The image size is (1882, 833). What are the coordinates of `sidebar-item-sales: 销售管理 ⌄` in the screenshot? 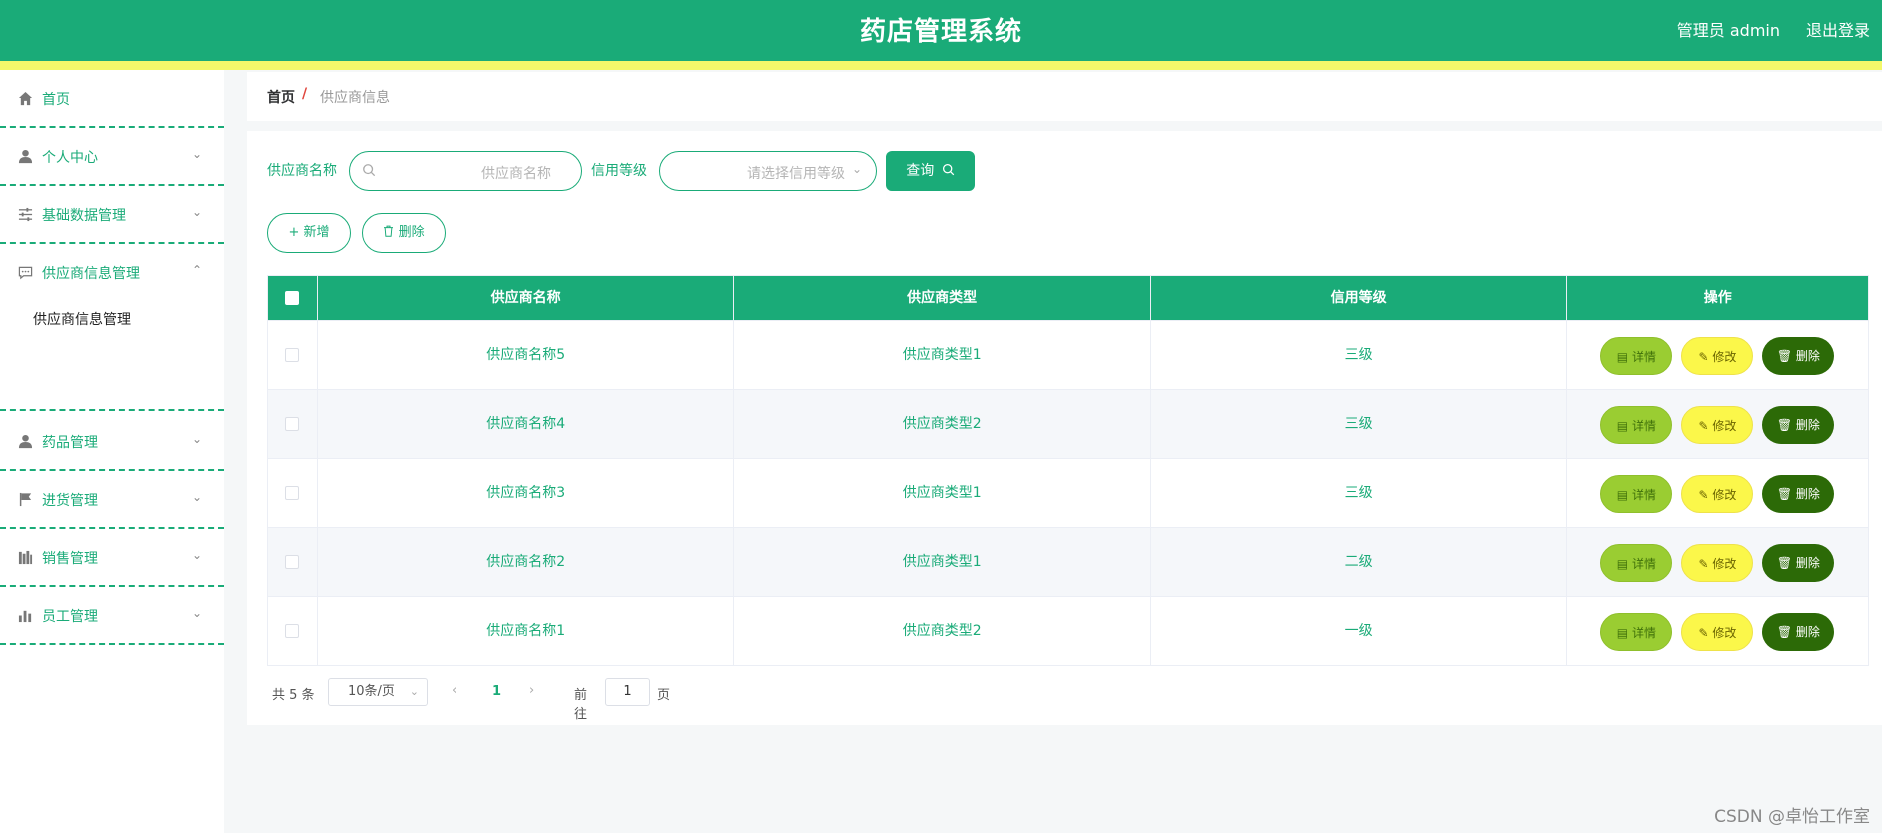 It's located at (112, 558).